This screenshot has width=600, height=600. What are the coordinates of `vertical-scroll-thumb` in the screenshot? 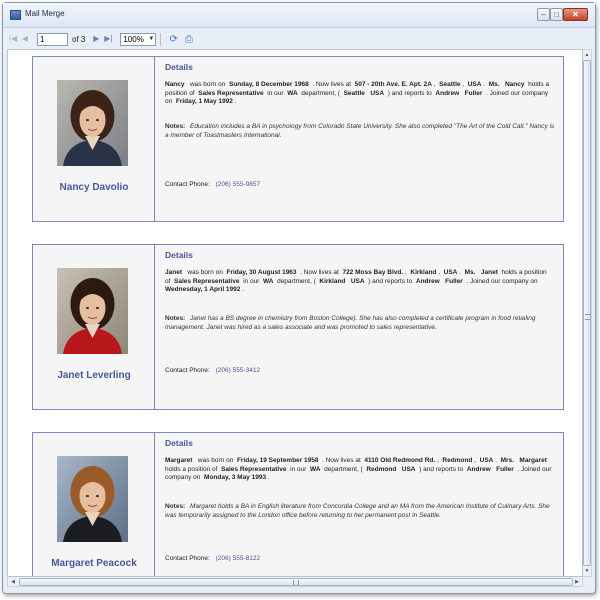 It's located at (587, 313).